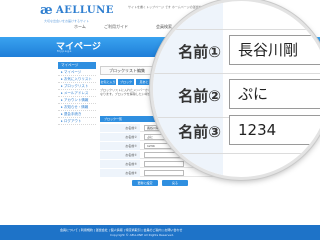 This screenshot has height=240, width=320. Describe the element at coordinates (126, 82) in the screenshot. I see `tab-block: ブロック` at that location.